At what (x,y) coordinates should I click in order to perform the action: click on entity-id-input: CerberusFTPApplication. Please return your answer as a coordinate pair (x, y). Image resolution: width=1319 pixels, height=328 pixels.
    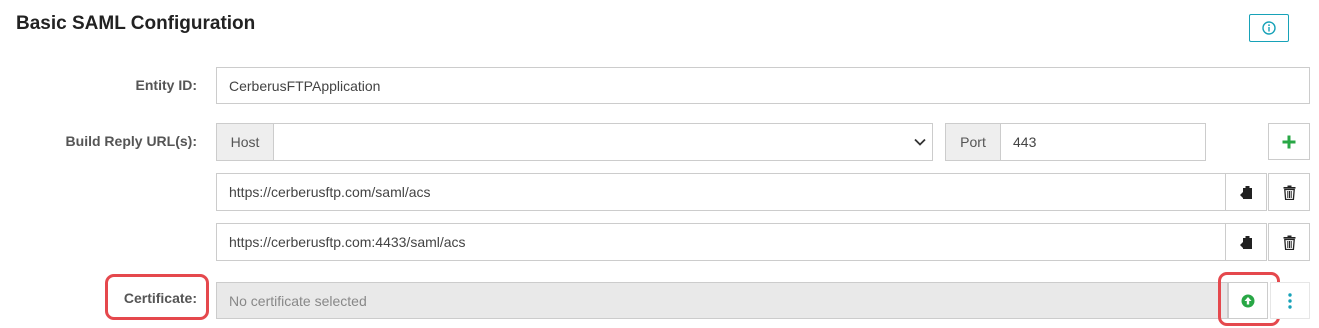
    Looking at the image, I should click on (763, 85).